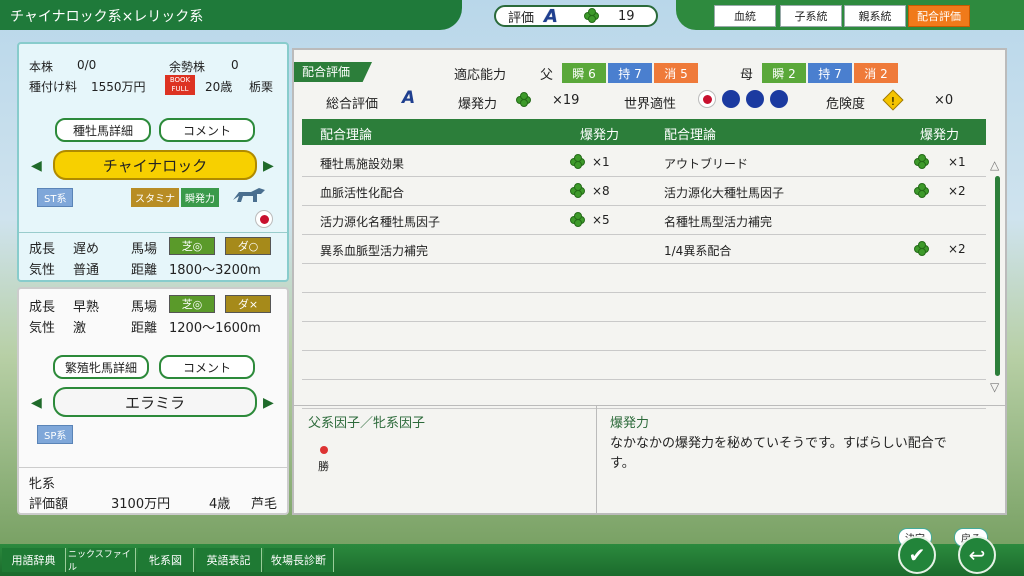 The image size is (1024, 576). I want to click on description-text: なかなかの爆発力を秘めていそうです。すばらしい配合です。, so click(778, 453).